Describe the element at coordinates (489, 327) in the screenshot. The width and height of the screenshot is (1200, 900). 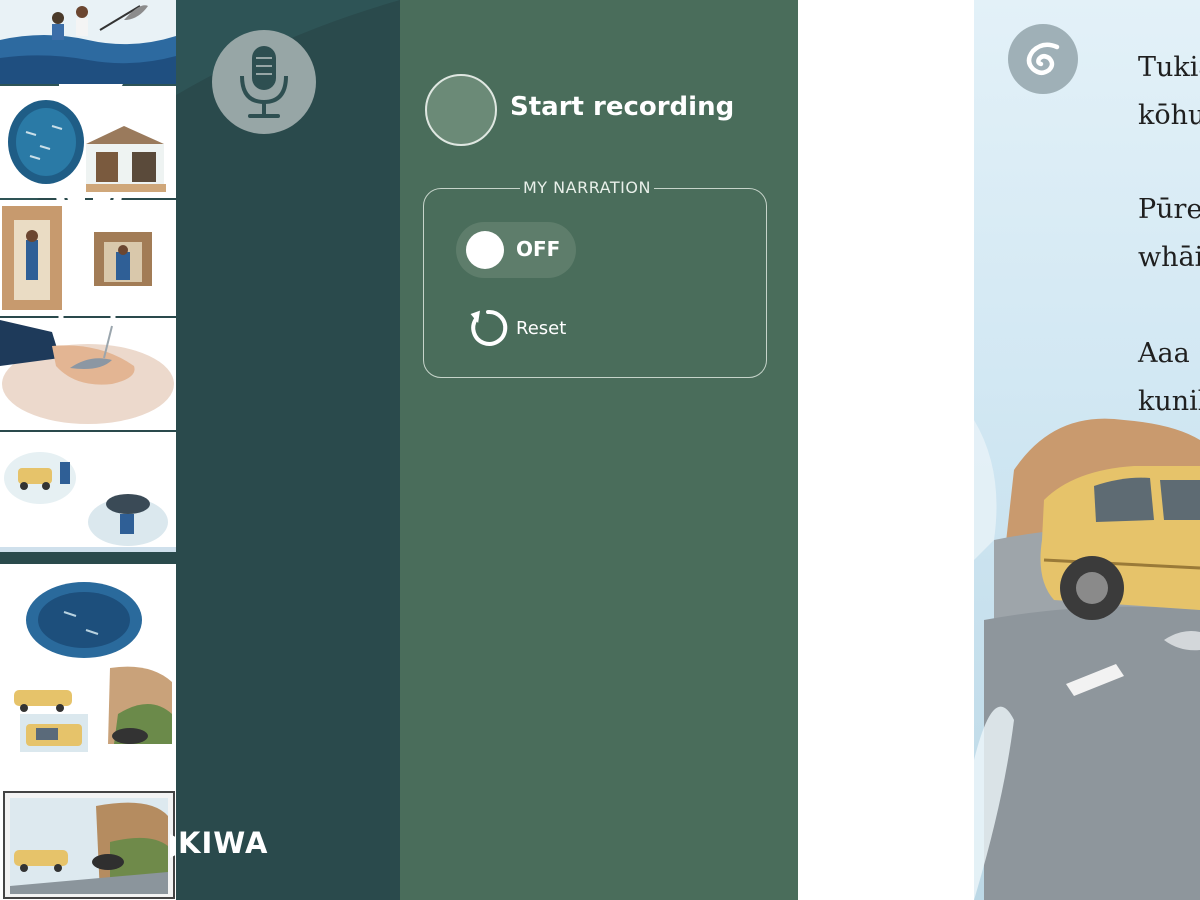
I see `reset-icon` at that location.